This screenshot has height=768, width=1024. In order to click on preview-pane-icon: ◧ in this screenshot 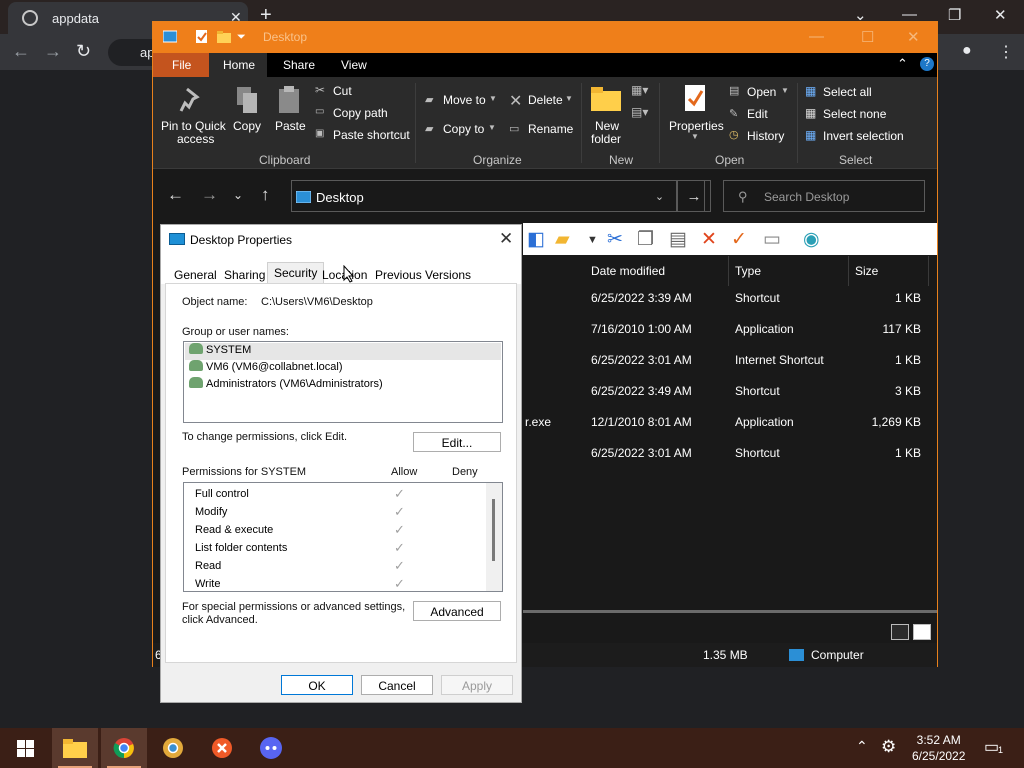, I will do `click(536, 239)`.